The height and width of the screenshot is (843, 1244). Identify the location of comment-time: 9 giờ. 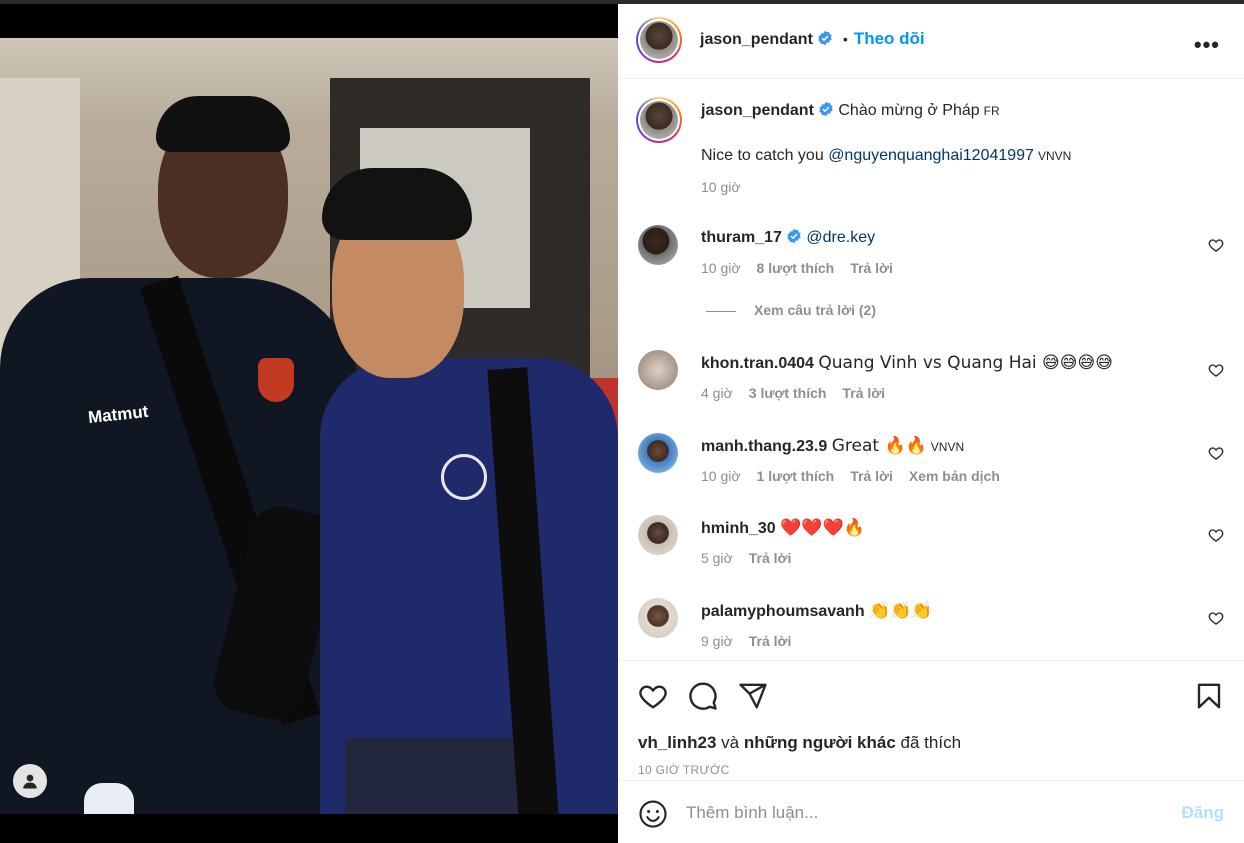
(717, 641).